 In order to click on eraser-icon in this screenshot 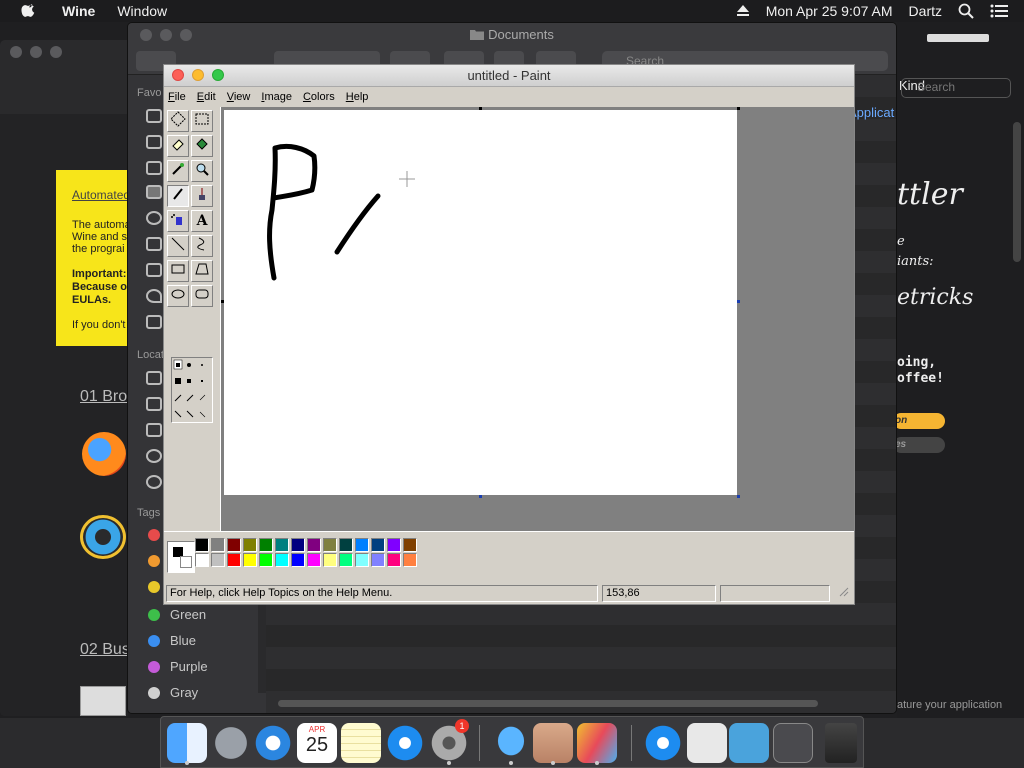, I will do `click(178, 146)`.